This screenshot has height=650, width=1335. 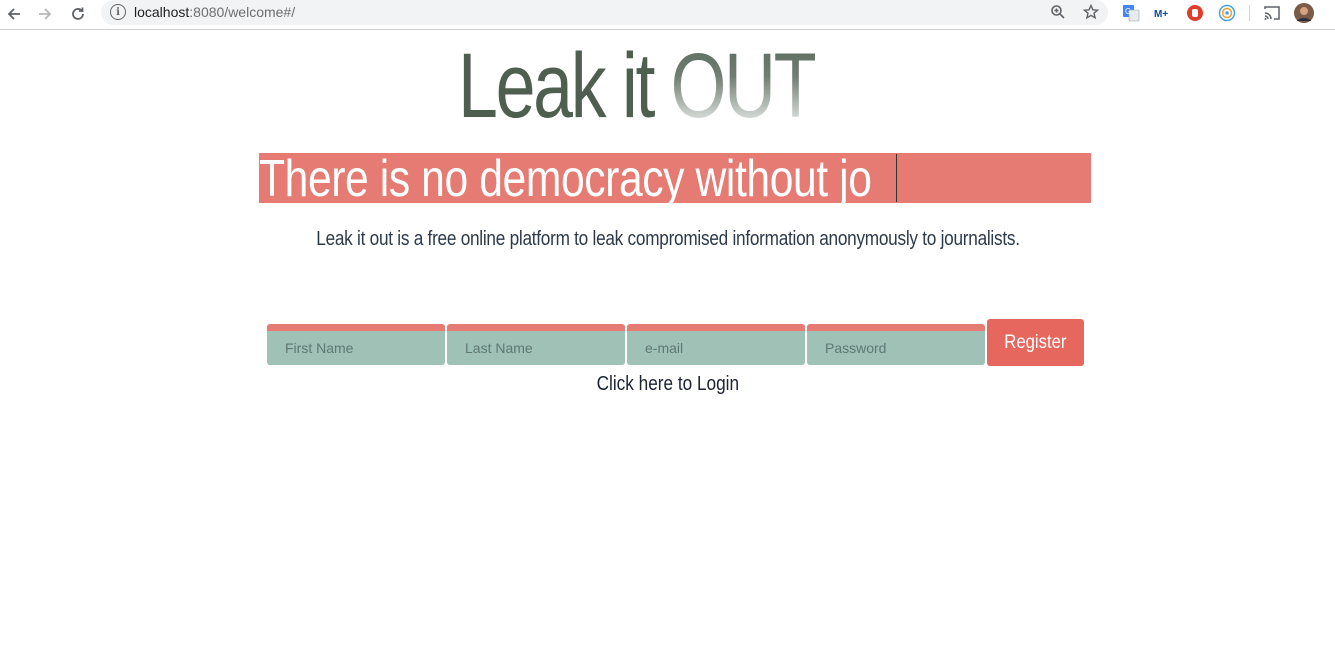 I want to click on last-name-field, so click(x=536, y=344).